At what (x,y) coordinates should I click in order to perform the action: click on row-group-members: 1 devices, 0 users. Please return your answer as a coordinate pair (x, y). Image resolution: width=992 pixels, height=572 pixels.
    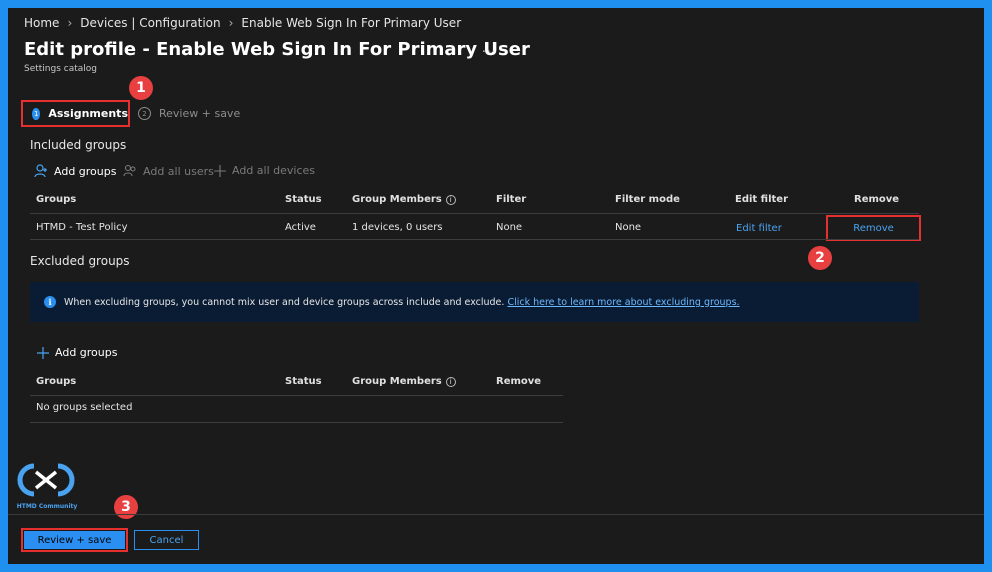
    Looking at the image, I should click on (397, 227).